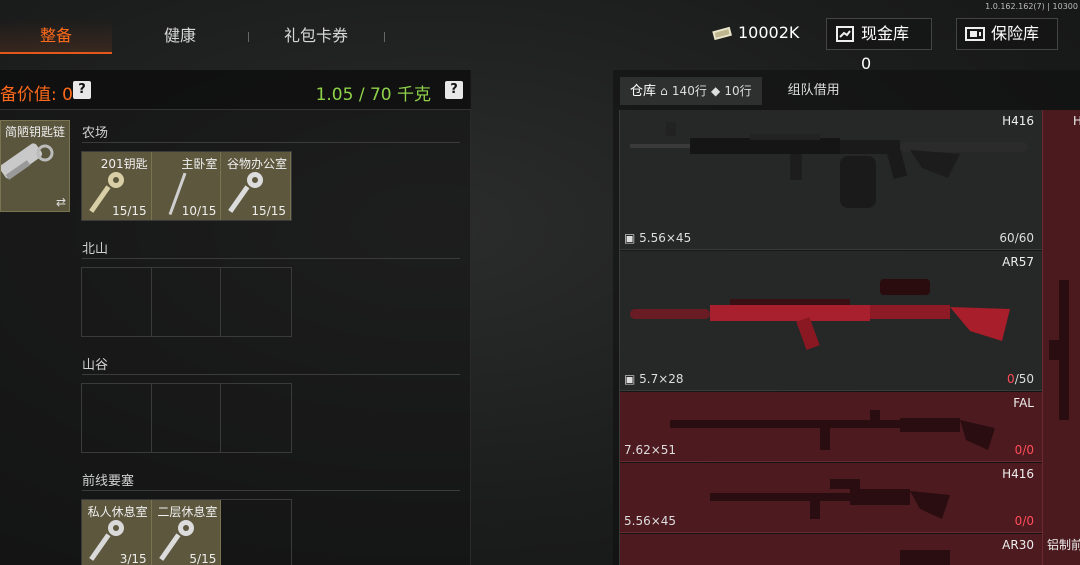 The image size is (1080, 565). I want to click on weapon-item: AR57 ▣ 5.7×28 0/50, so click(831, 321).